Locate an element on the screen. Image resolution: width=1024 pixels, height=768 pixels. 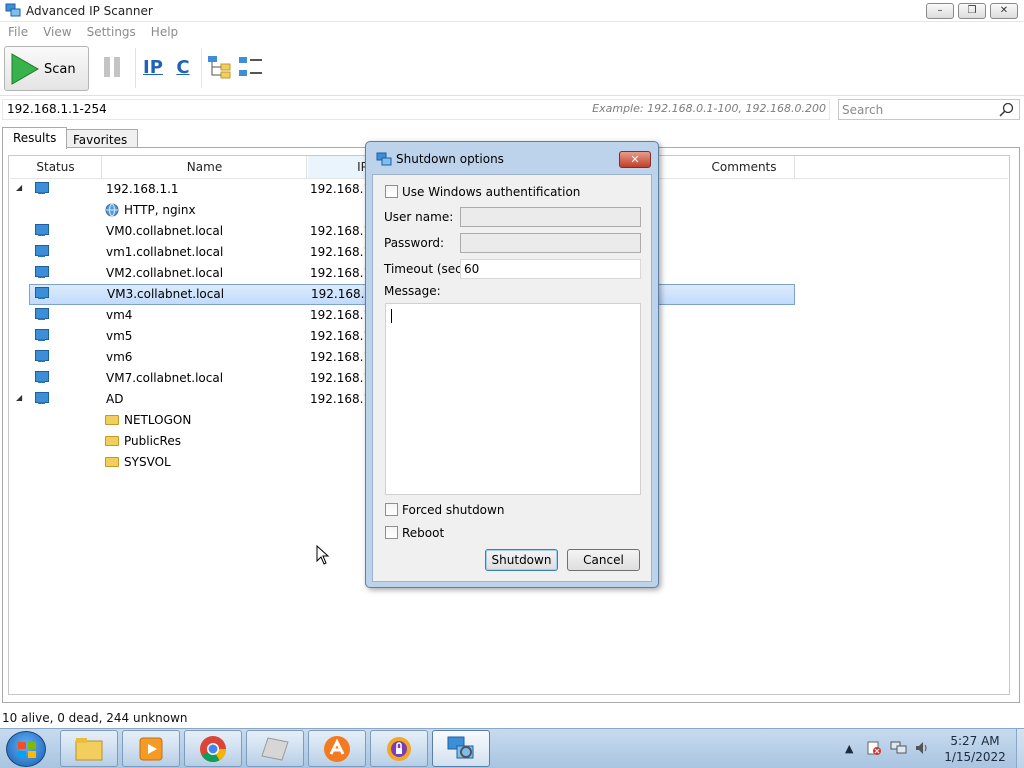
reboot-label: Reboot is located at coordinates (423, 533).